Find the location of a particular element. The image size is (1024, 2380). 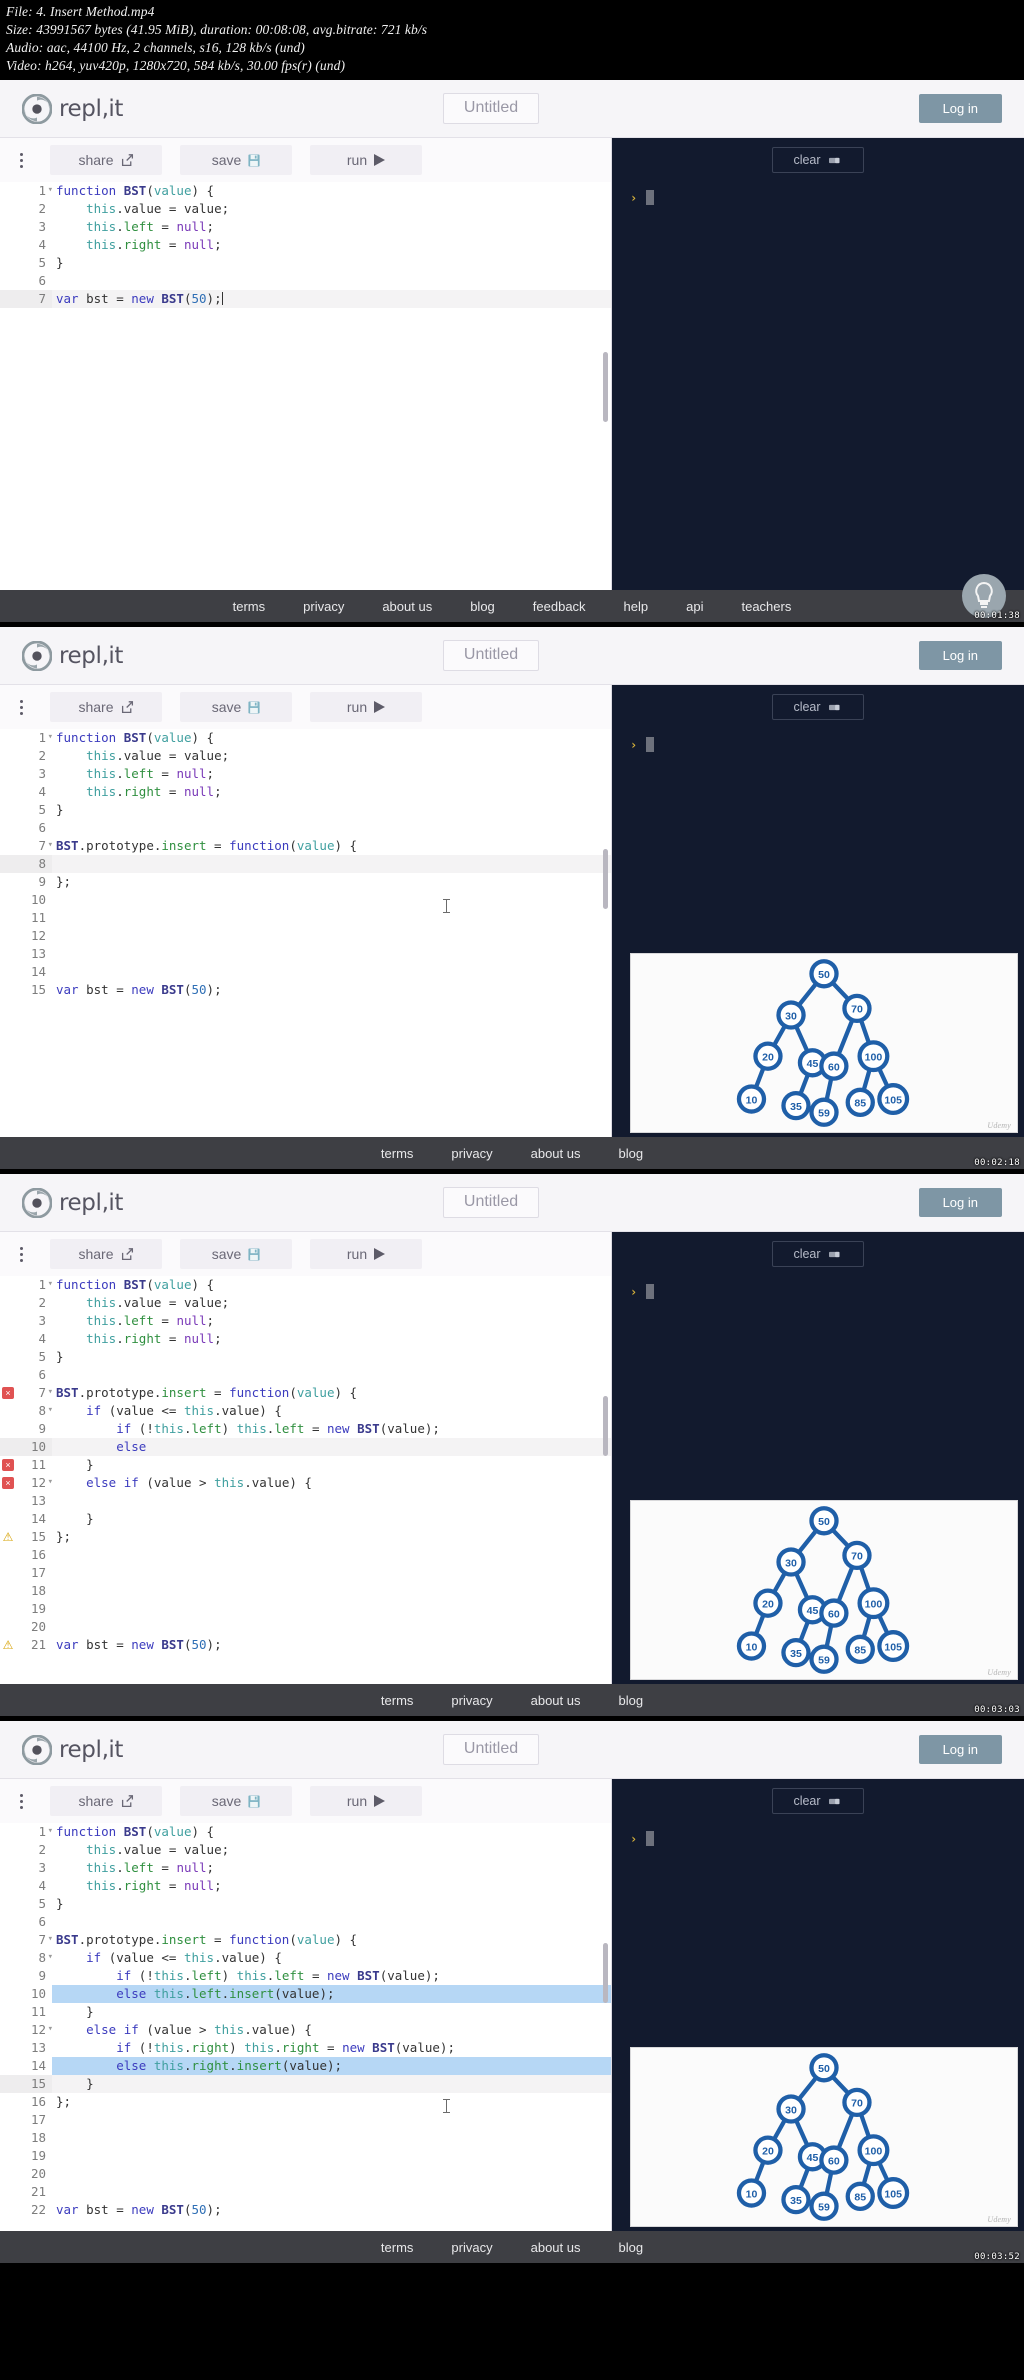

code-line: 8 is located at coordinates (305, 864).